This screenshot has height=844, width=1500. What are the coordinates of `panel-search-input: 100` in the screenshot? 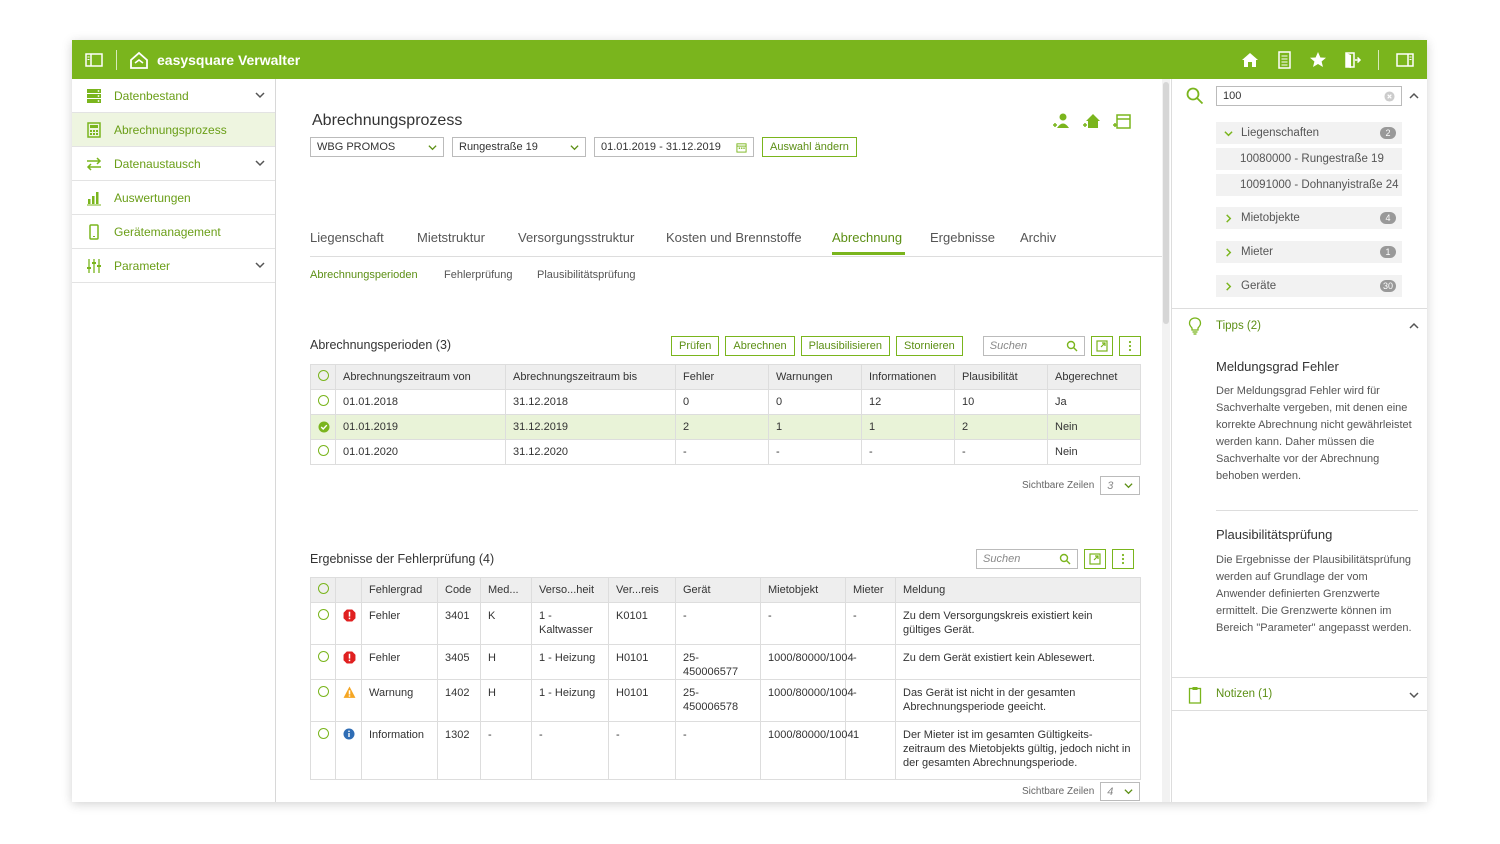 It's located at (1309, 96).